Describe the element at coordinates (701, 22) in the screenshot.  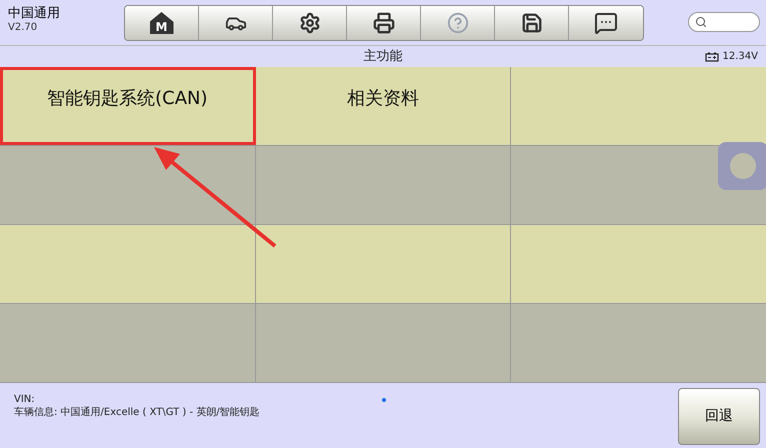
I see `search-icon` at that location.